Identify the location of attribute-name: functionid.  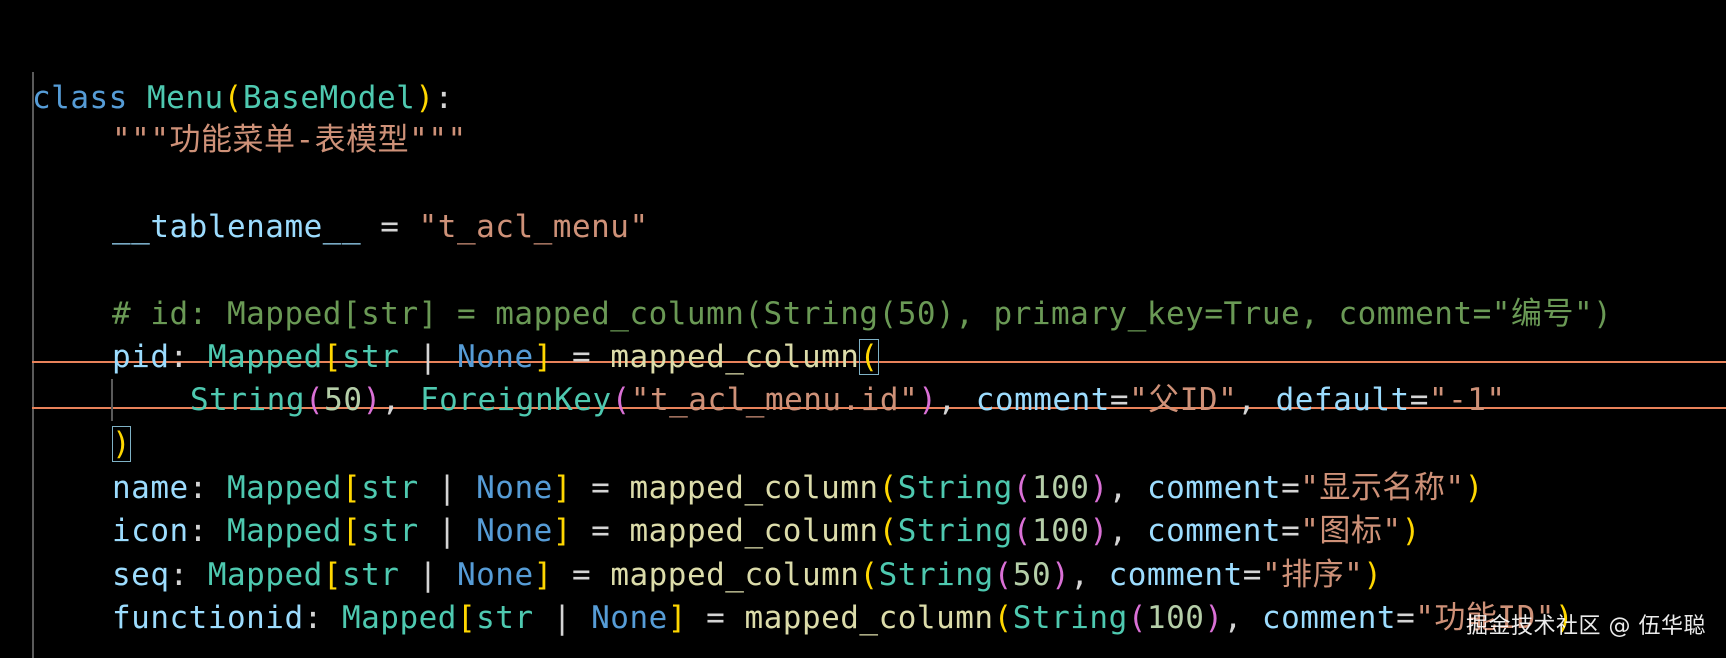
(208, 618).